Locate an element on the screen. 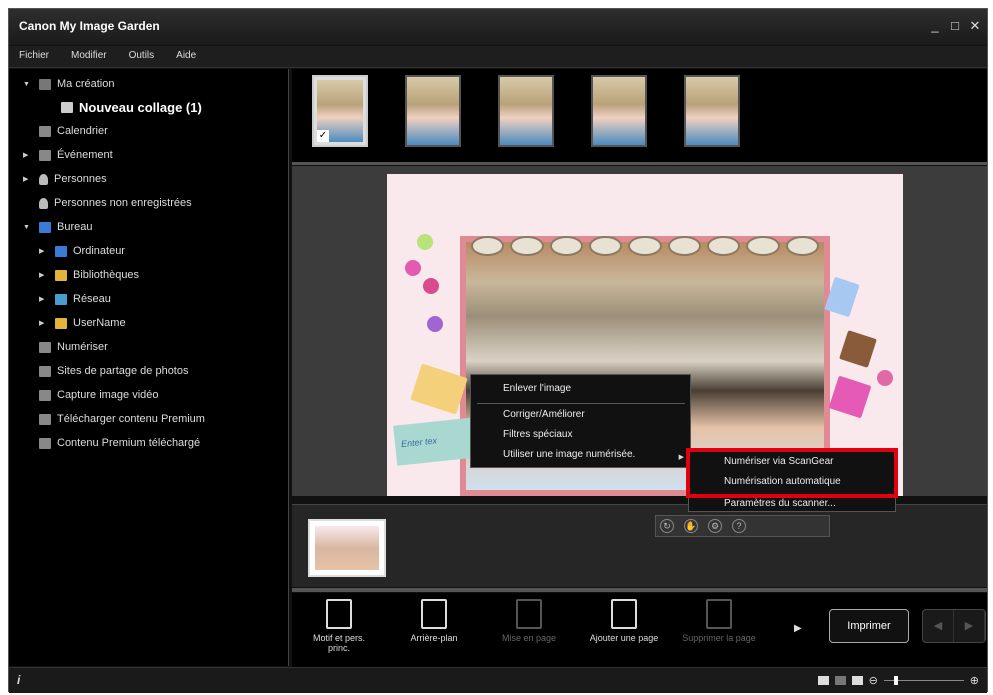  title-bar: Canon My Image Garden _ □ ✕ is located at coordinates (498, 27).